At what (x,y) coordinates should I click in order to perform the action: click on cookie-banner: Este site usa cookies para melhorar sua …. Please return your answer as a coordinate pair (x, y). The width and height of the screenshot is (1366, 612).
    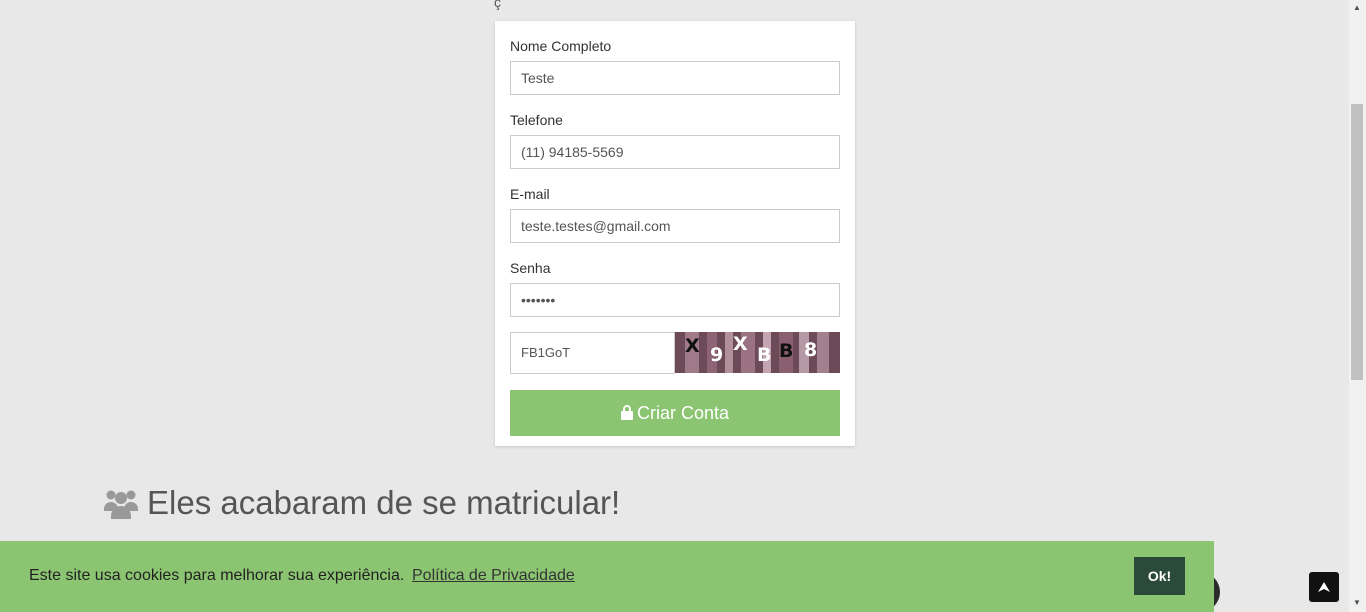
    Looking at the image, I should click on (607, 576).